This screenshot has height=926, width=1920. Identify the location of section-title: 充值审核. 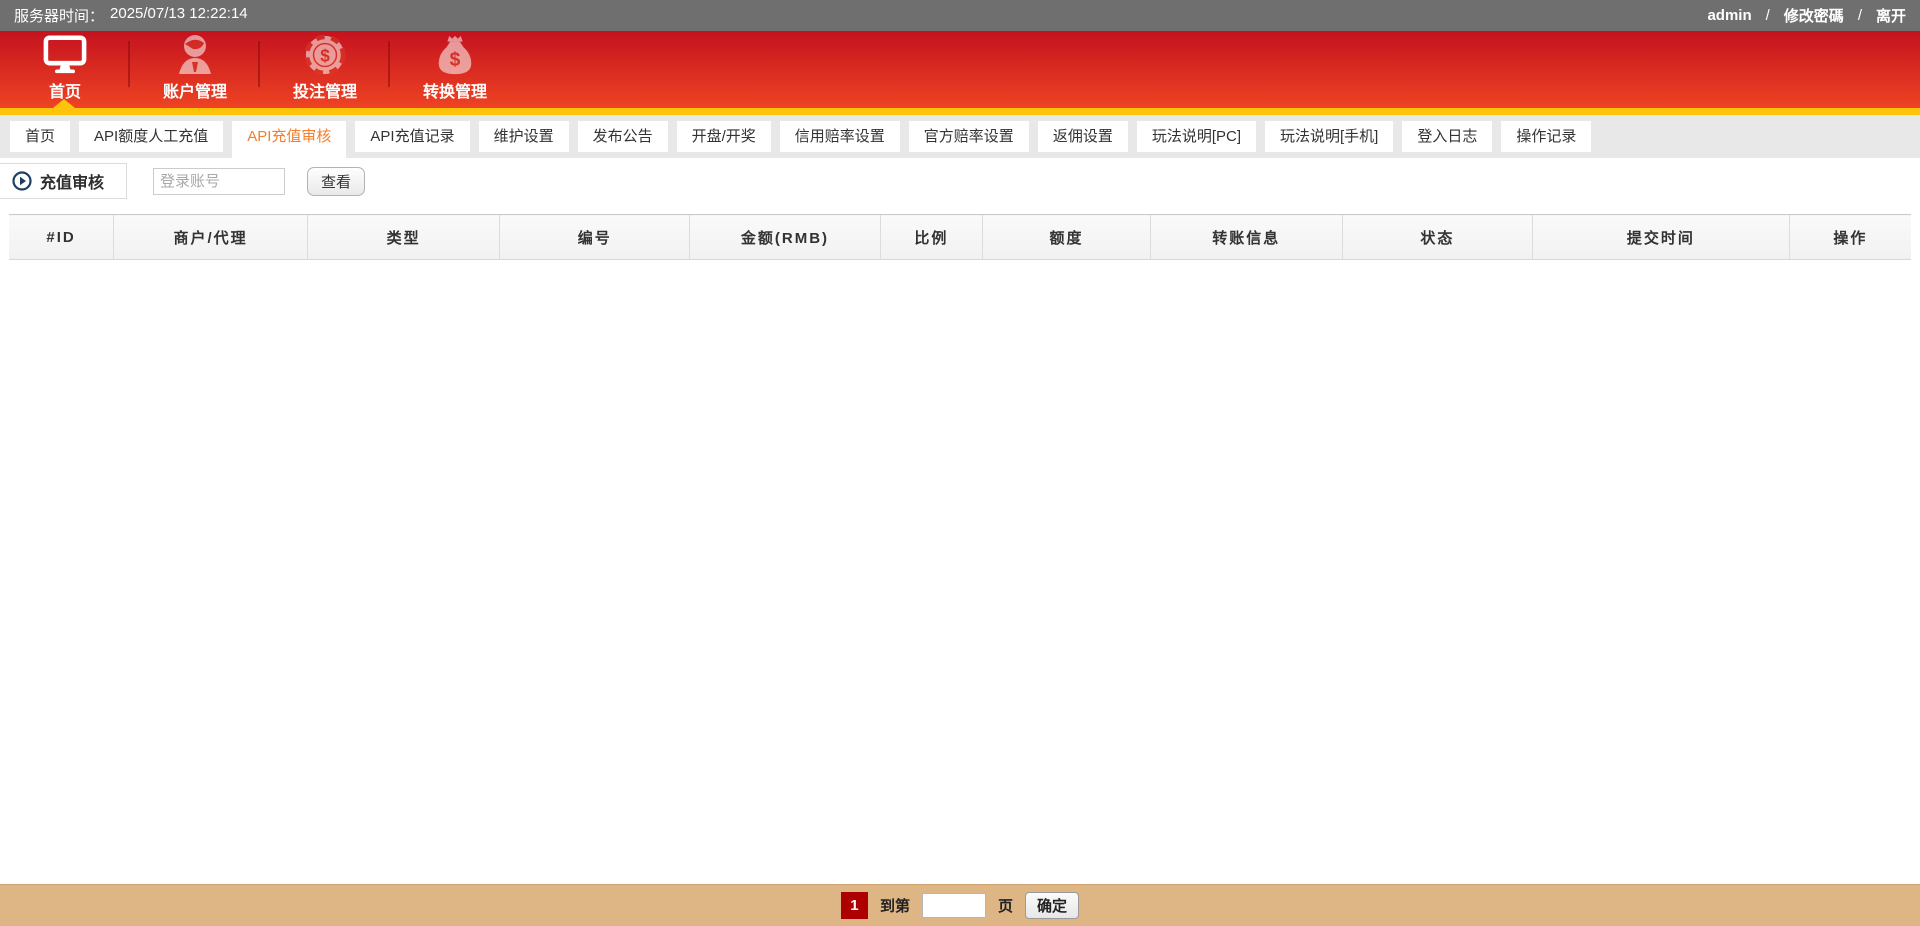
(72, 183).